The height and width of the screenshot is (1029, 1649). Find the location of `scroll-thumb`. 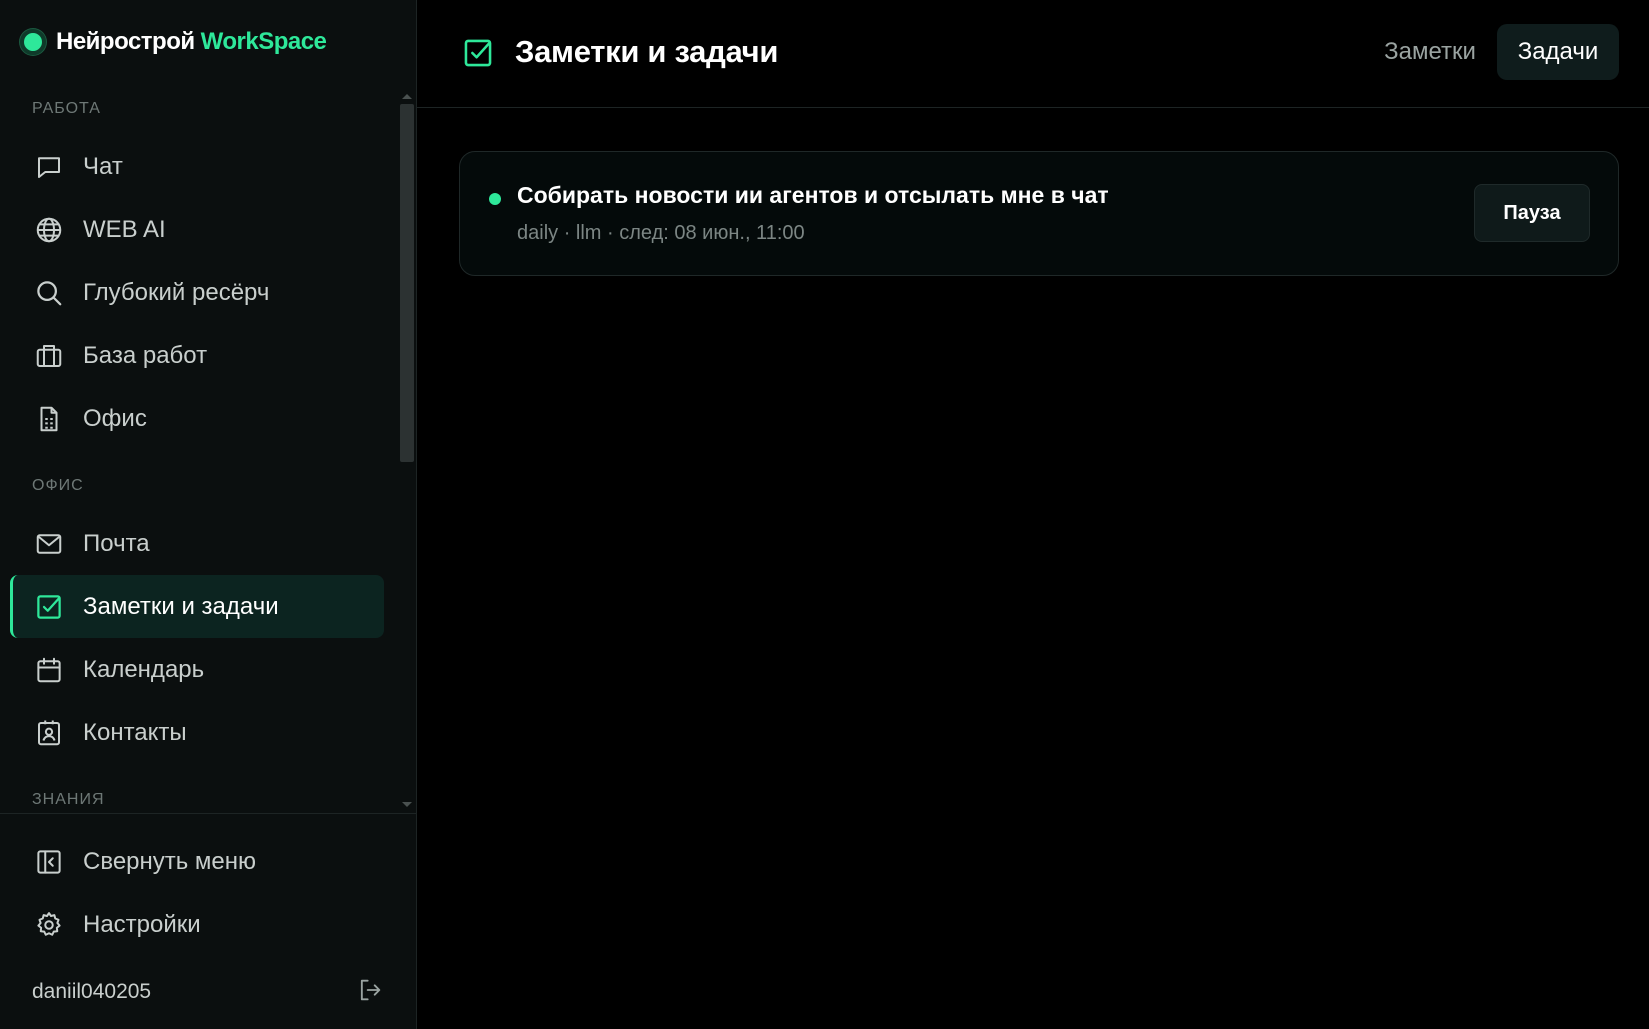

scroll-thumb is located at coordinates (407, 283).